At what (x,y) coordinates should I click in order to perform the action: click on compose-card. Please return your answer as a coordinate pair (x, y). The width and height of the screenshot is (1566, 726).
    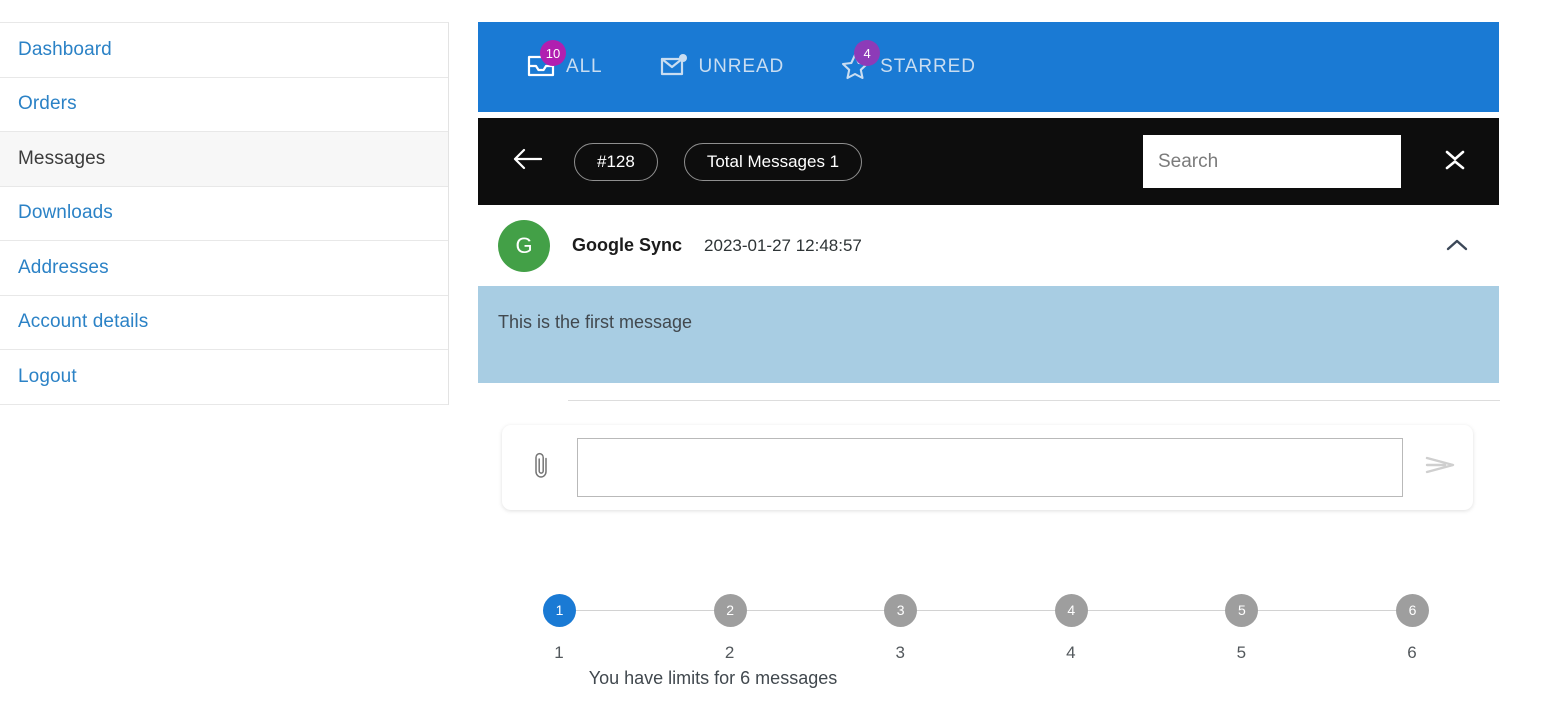
    Looking at the image, I should click on (987, 467).